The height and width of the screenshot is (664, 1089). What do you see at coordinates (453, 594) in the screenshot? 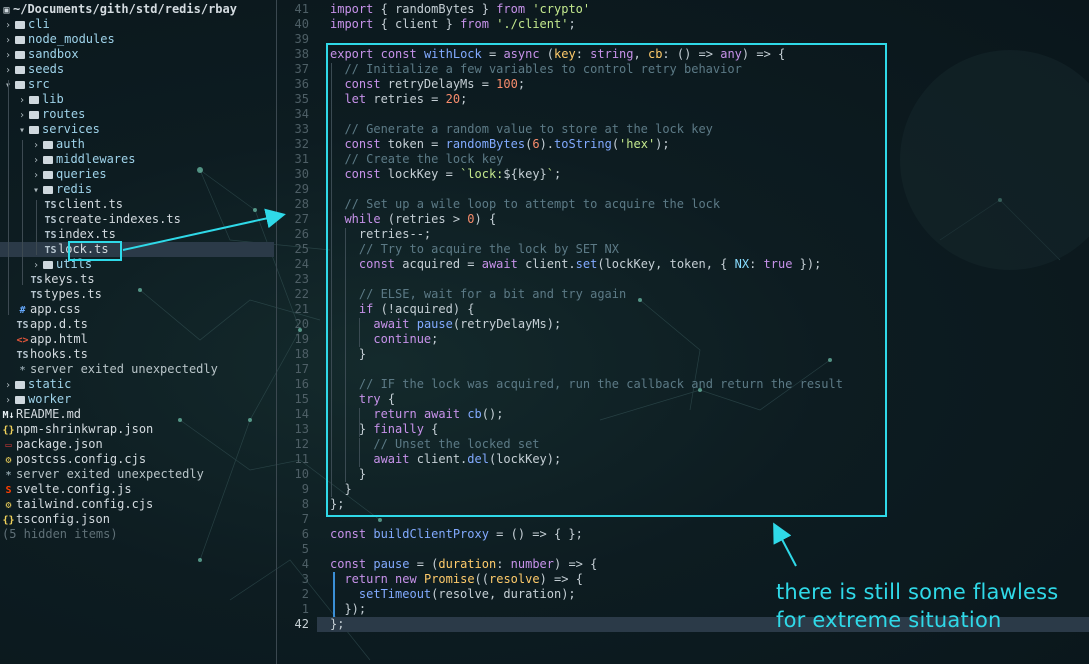
I see `code-line: setTimeout(resolve, duration);` at bounding box center [453, 594].